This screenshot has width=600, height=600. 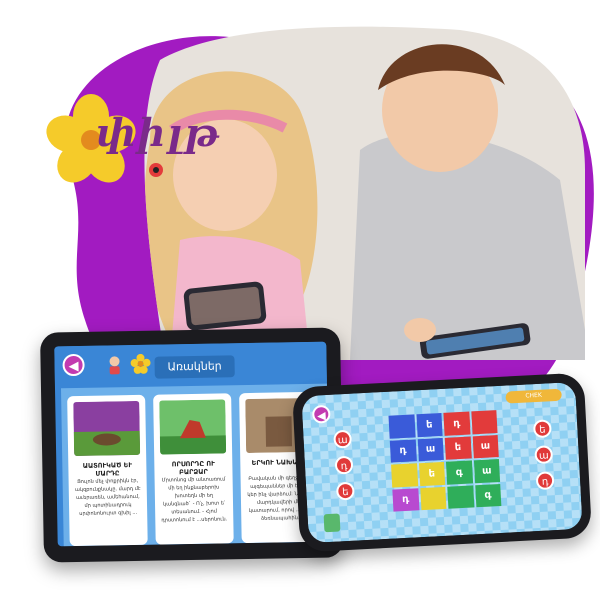 I want to click on flower-icon, so click(x=140, y=363).